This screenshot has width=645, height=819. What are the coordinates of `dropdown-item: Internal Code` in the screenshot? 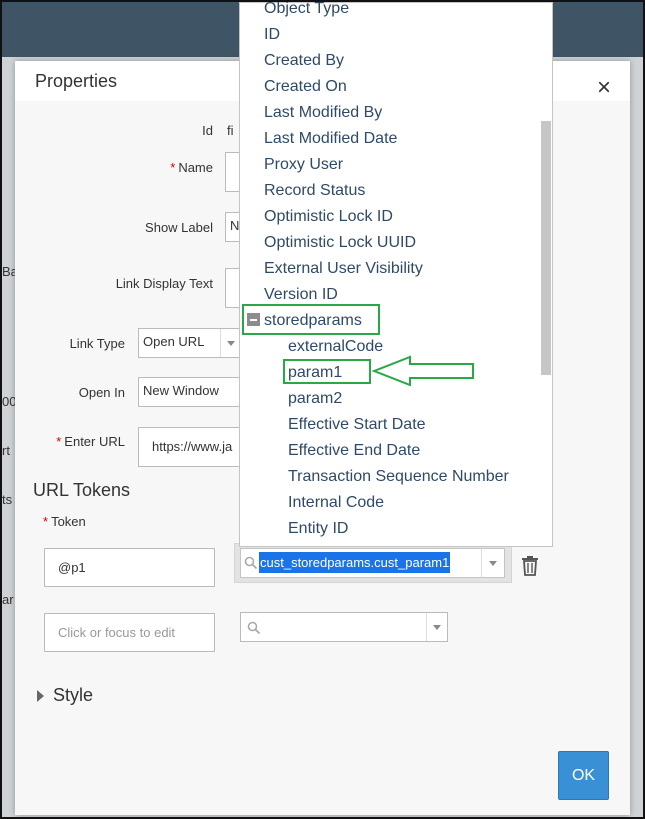 It's located at (336, 503).